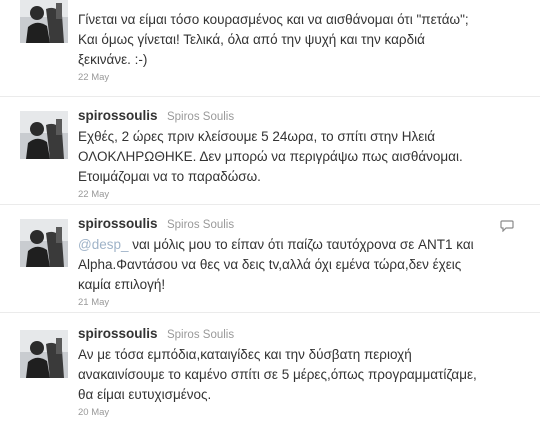 The image size is (540, 425). What do you see at coordinates (305, 302) in the screenshot?
I see `tweet-timestamp: 21 May` at bounding box center [305, 302].